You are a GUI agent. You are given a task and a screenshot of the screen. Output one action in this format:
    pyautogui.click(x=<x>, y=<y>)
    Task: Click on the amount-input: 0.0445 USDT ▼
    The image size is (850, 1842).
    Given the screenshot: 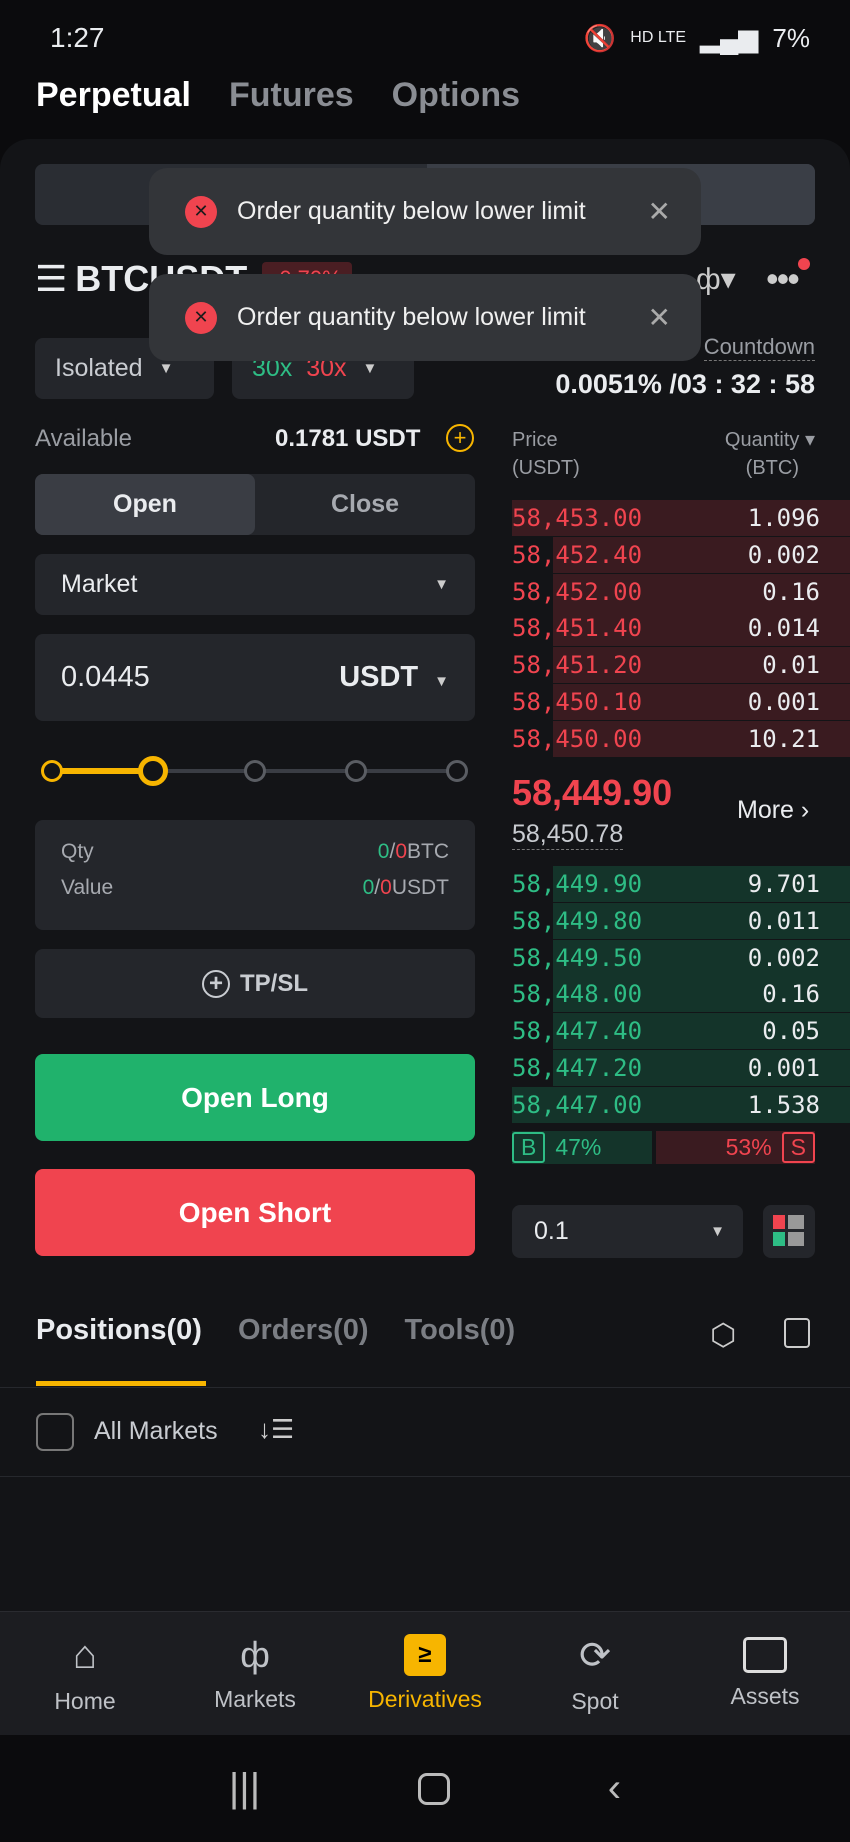 What is the action you would take?
    pyautogui.click(x=255, y=677)
    